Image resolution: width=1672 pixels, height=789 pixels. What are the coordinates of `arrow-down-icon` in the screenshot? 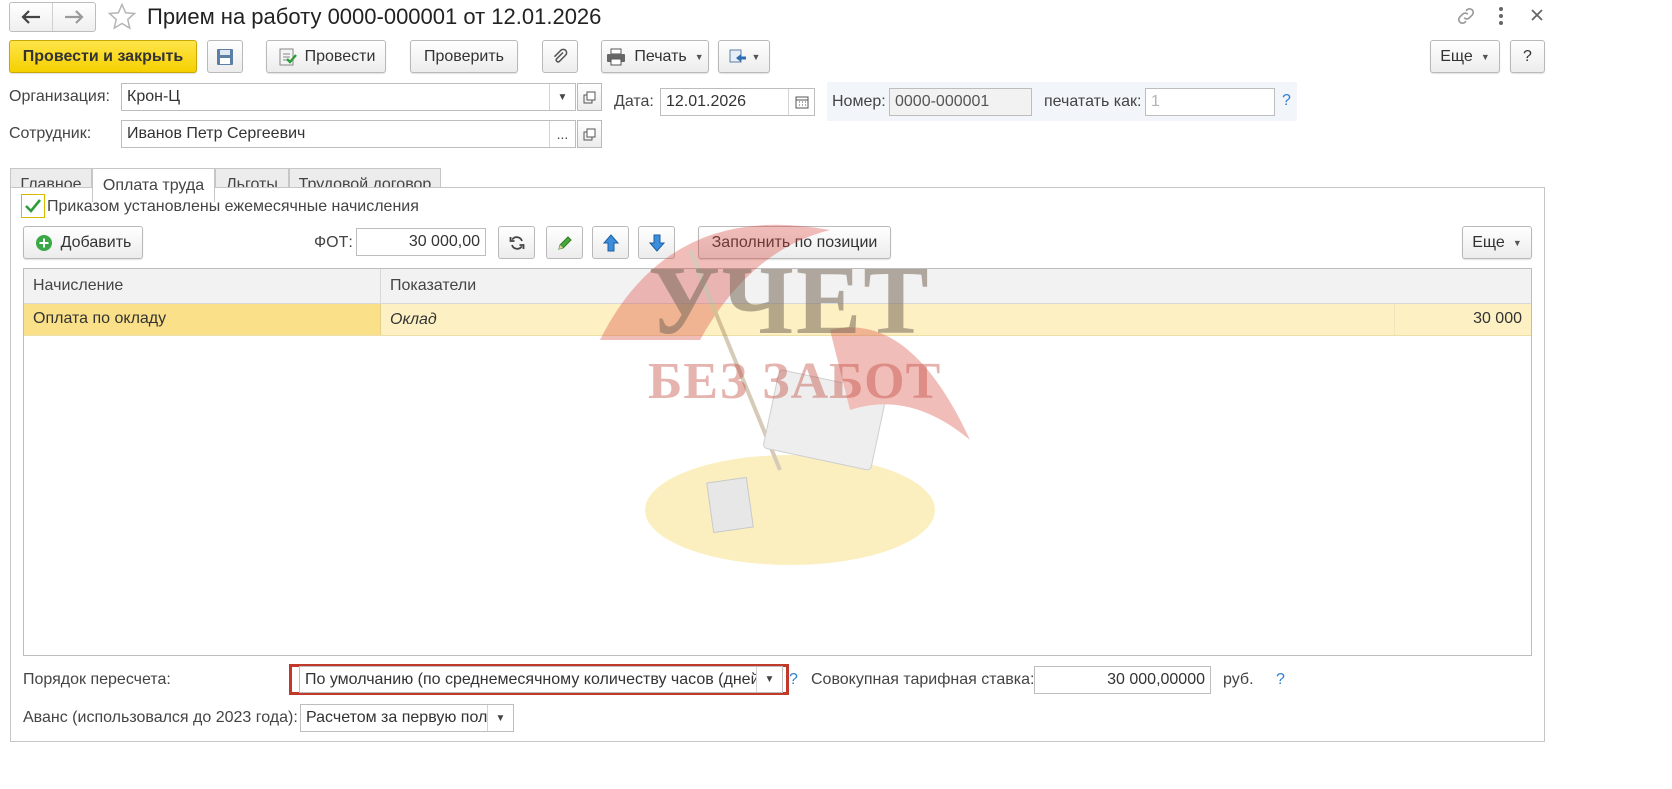 It's located at (656, 243).